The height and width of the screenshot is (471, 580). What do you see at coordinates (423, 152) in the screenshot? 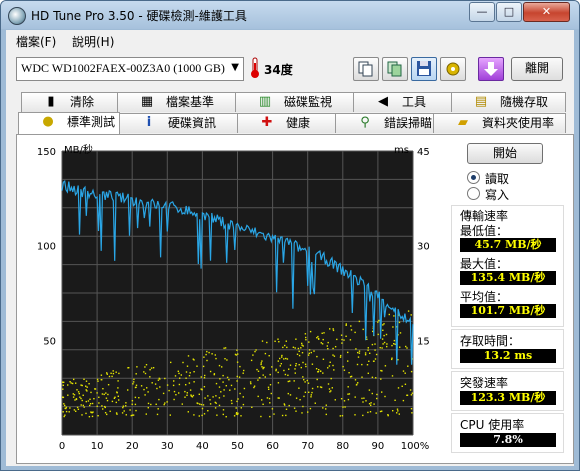
I see `right-tick-label: 45` at bounding box center [423, 152].